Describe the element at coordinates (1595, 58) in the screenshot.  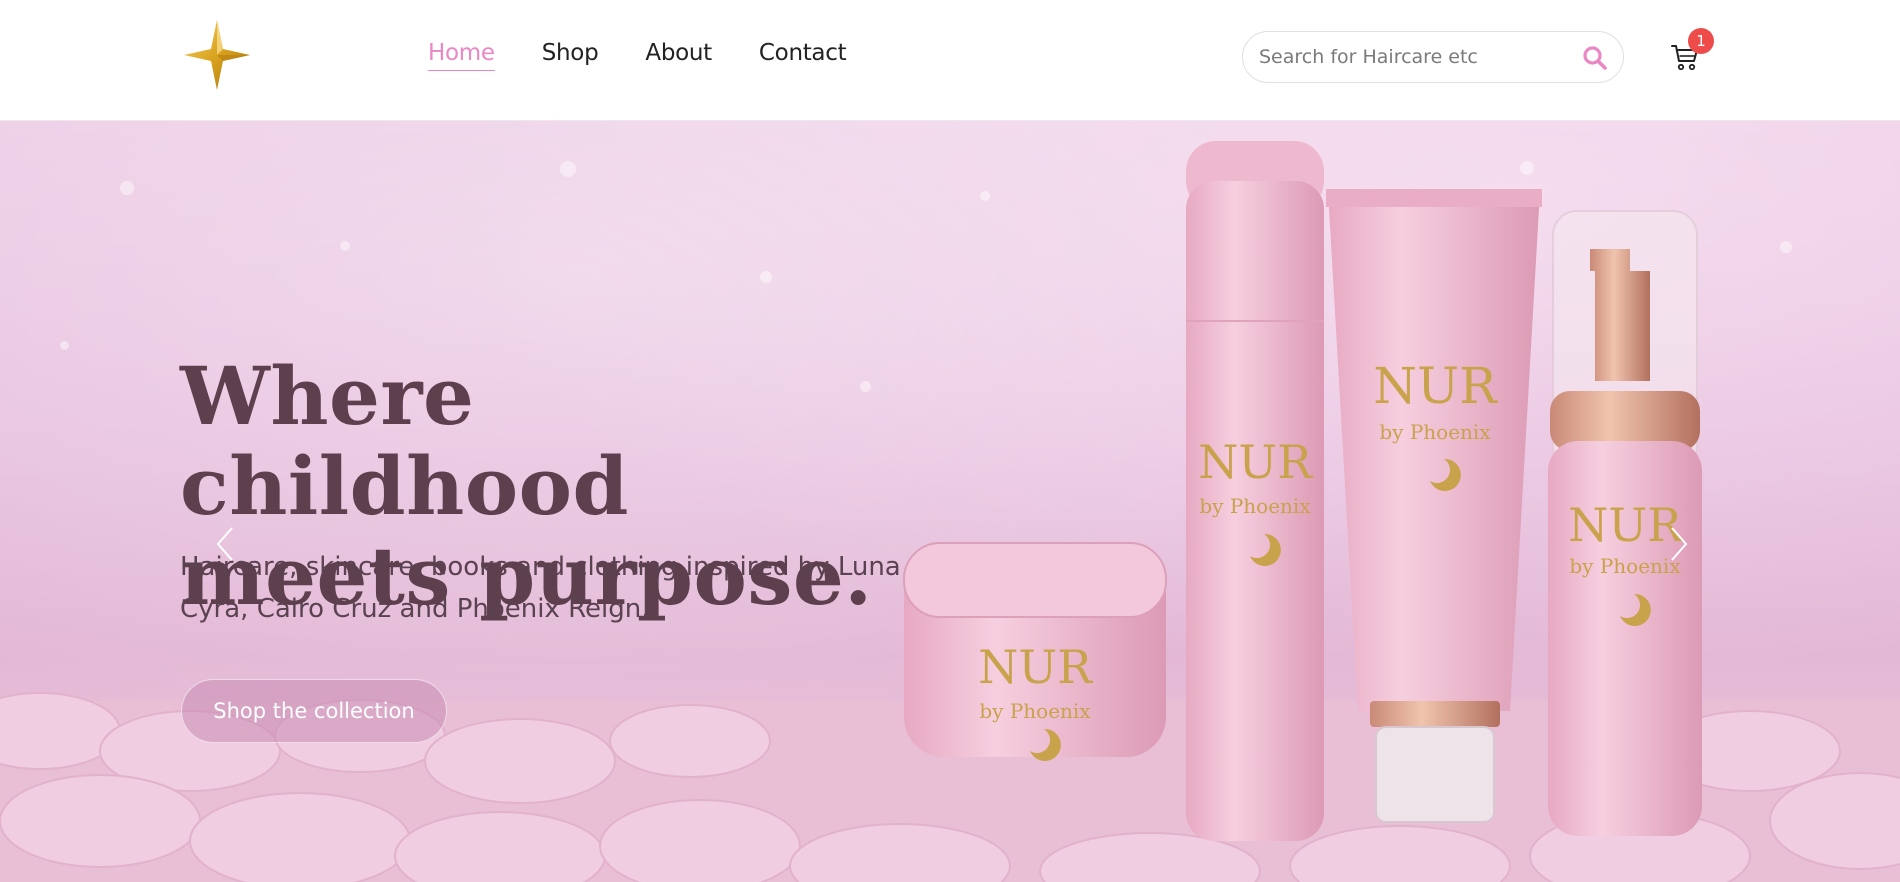
I see `search-icon` at that location.